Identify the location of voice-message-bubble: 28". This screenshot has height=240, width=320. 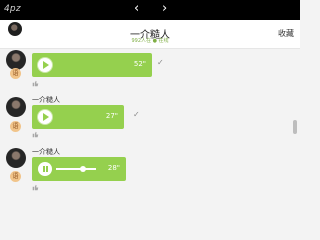
(79, 169).